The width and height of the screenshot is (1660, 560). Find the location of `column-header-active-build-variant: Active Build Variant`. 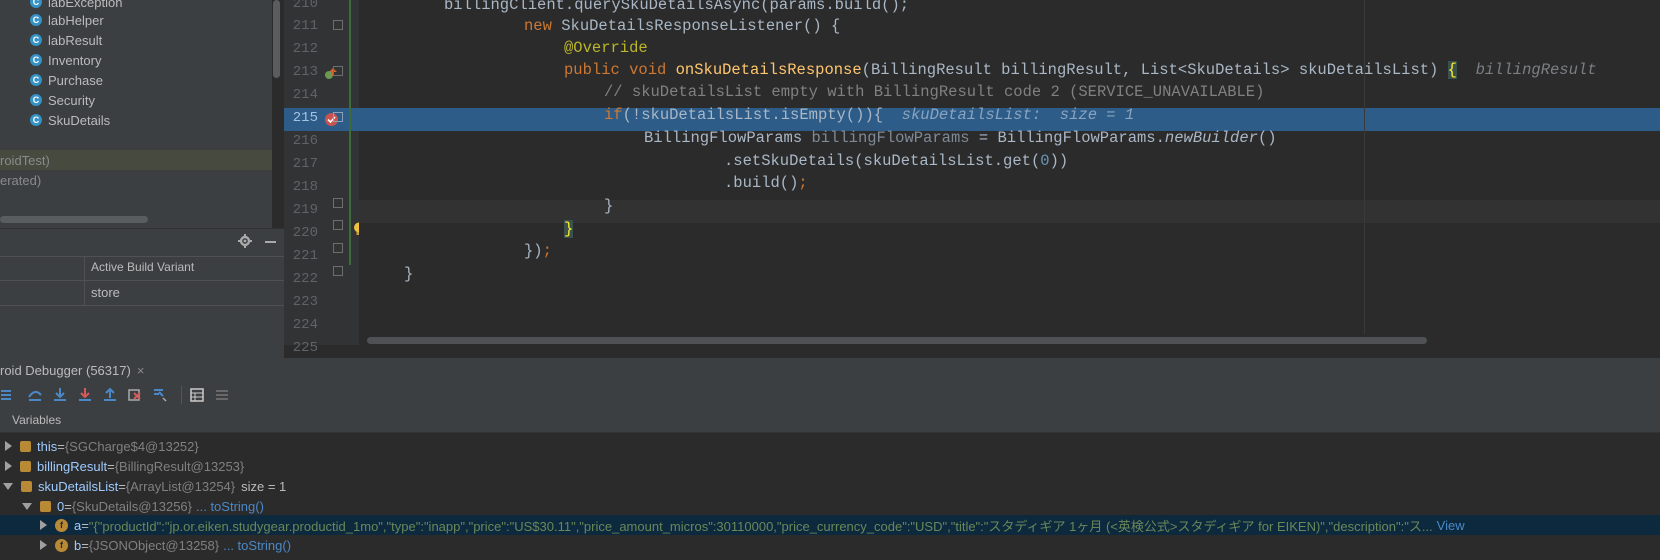

column-header-active-build-variant: Active Build Variant is located at coordinates (142, 267).